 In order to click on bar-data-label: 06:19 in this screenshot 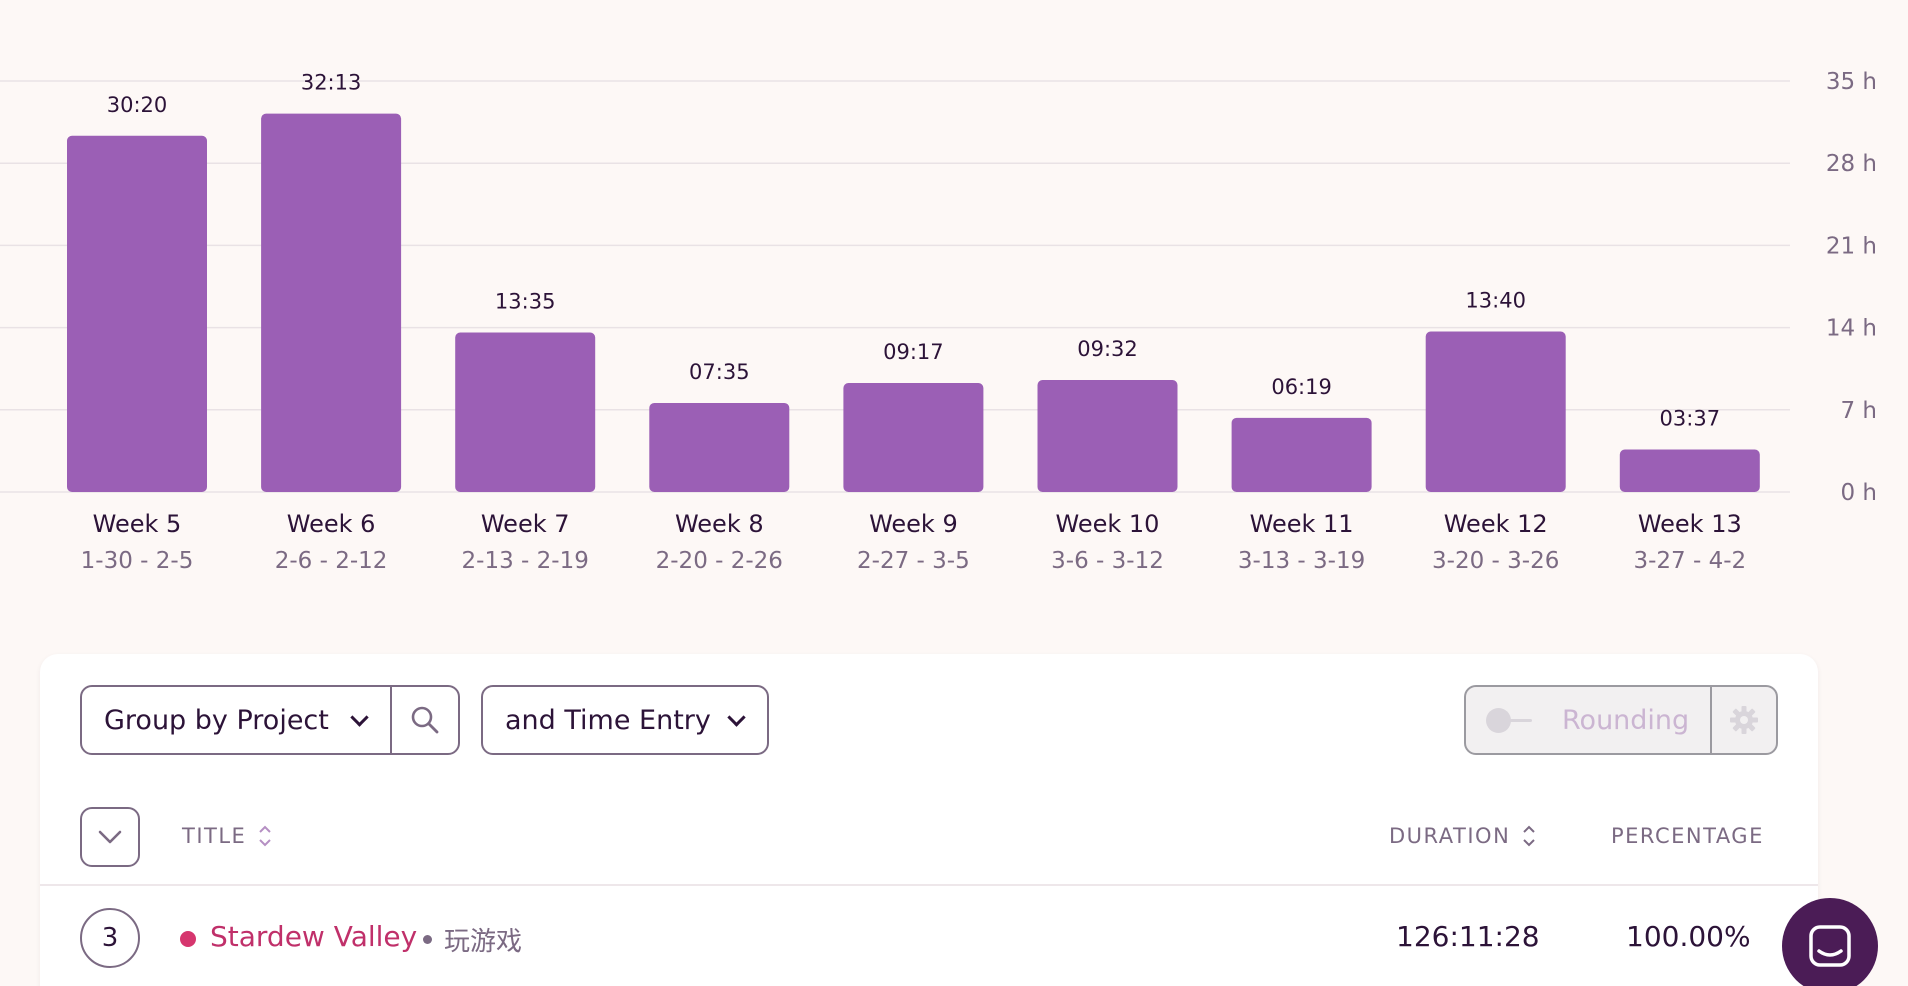, I will do `click(1301, 387)`.